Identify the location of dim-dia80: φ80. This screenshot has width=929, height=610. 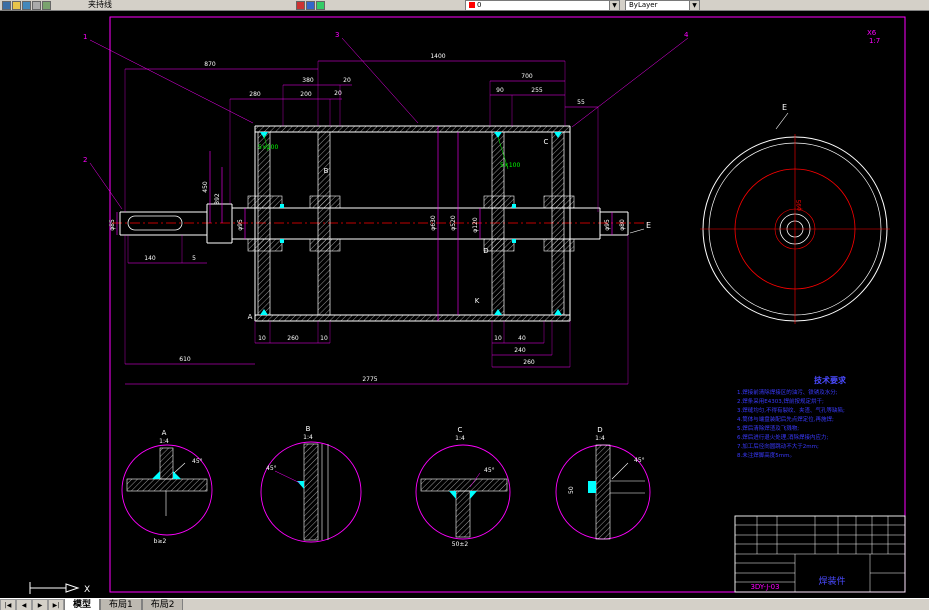
(622, 225).